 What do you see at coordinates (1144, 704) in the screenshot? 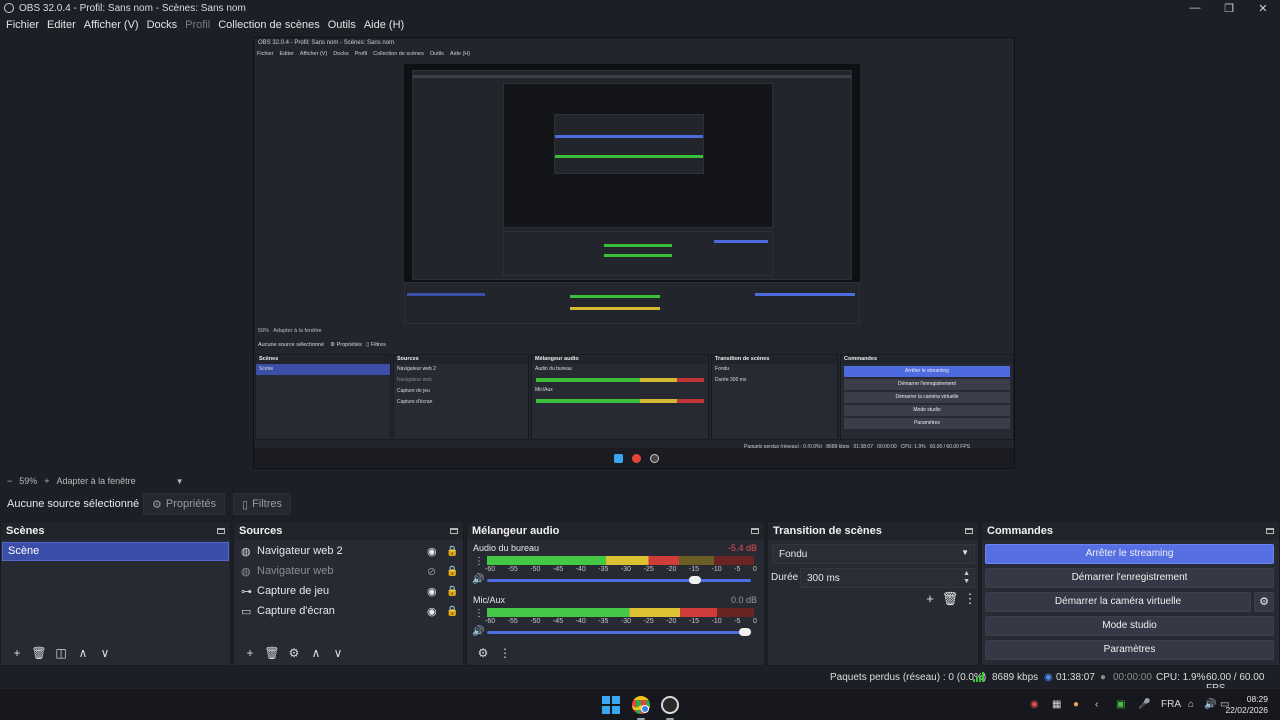
I see `tray-microphone-icon: 🎤` at bounding box center [1144, 704].